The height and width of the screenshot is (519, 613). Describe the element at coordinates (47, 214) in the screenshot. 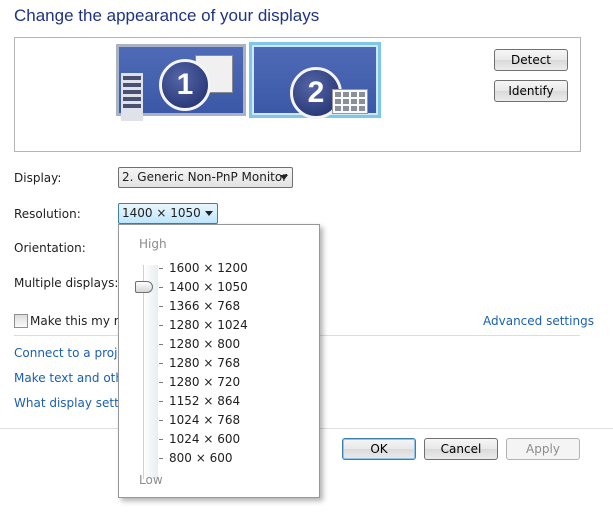

I see `resolution-label: Resolution:` at that location.